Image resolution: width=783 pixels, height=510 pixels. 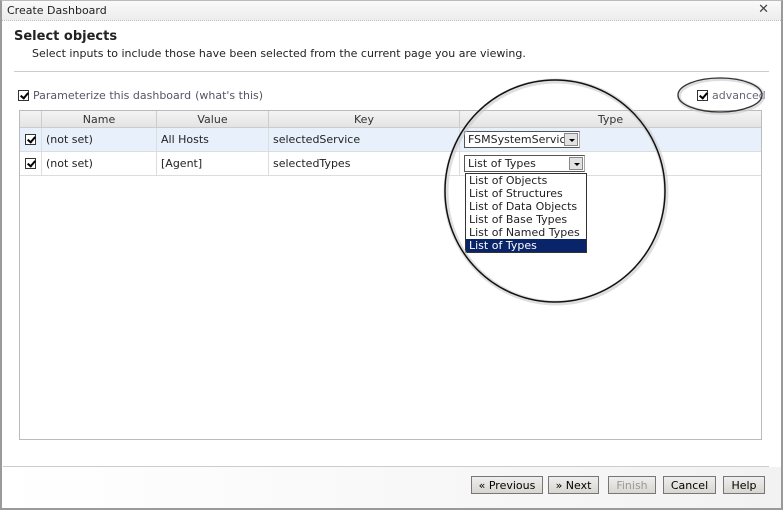 What do you see at coordinates (31, 119) in the screenshot?
I see `header-check` at bounding box center [31, 119].